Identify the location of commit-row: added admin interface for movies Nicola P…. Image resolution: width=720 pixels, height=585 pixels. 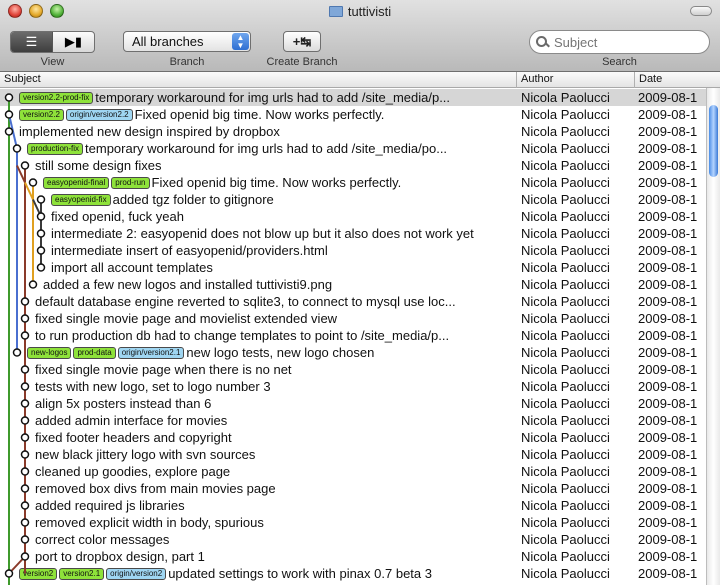
(353, 420).